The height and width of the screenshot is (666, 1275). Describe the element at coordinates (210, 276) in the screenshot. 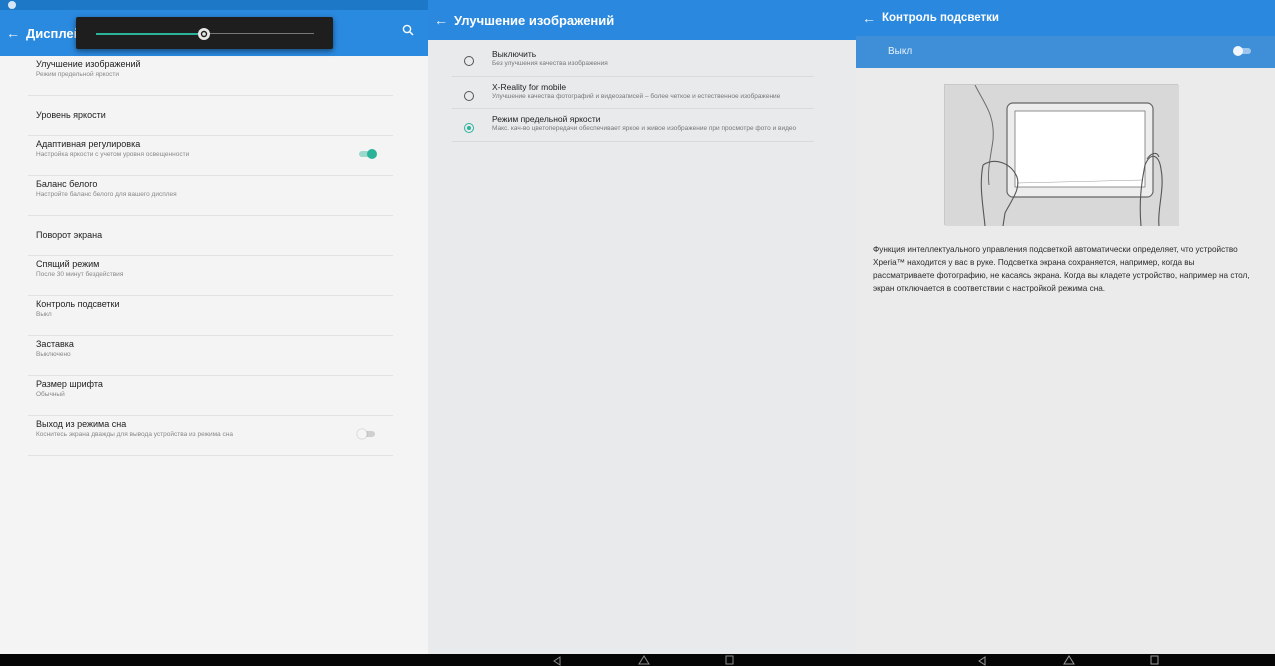

I see `list-item-sleep: Спящий режим После 30 минут бездействия` at that location.